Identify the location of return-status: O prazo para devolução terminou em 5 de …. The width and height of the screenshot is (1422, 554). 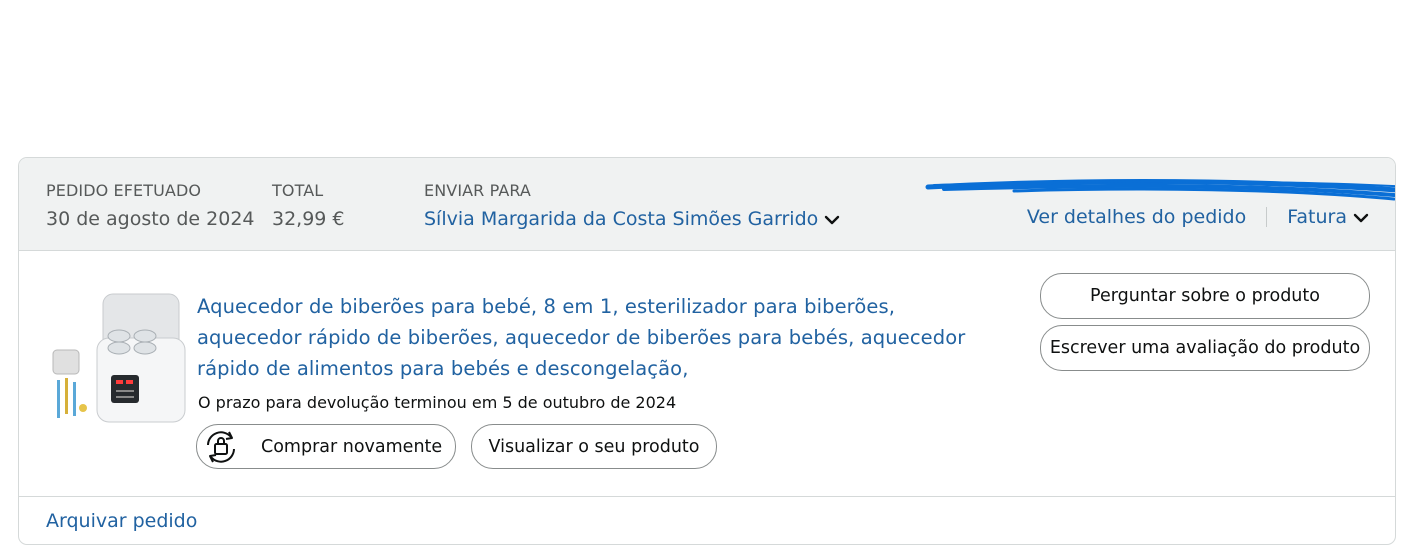
(437, 402).